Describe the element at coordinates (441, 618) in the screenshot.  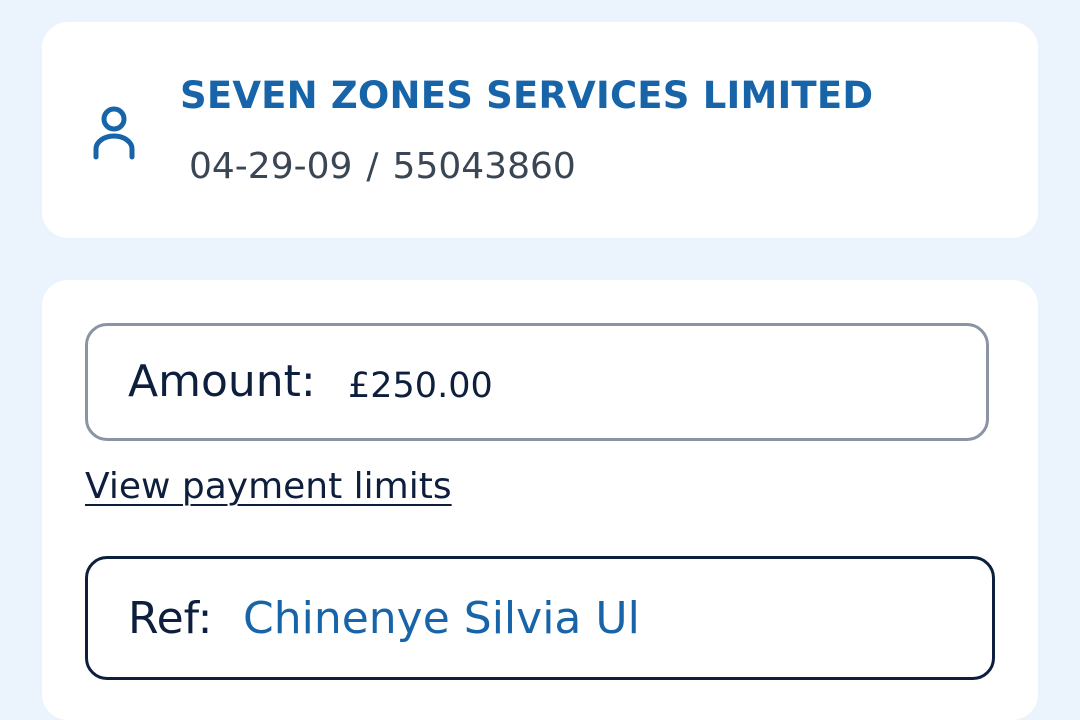
I see `reference-value: Chinenye Silvia Ul` at that location.